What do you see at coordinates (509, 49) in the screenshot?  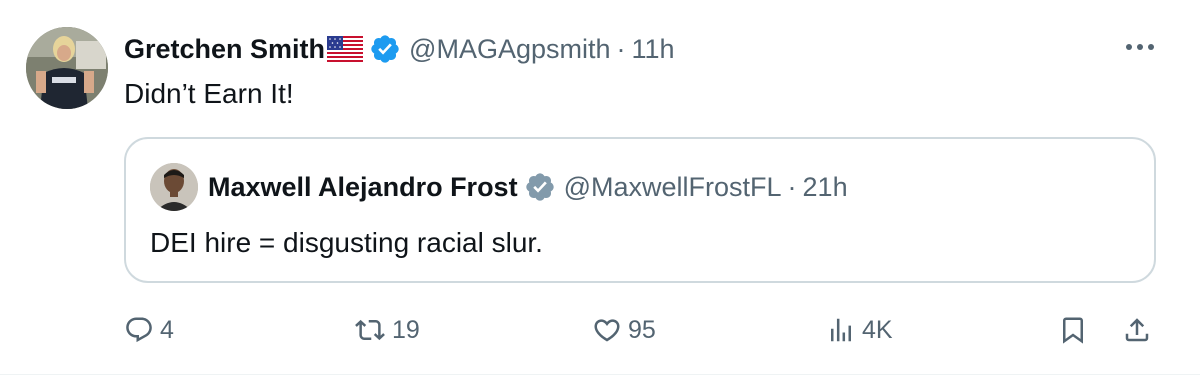 I see `author-handle: @MAGAgpsmith` at bounding box center [509, 49].